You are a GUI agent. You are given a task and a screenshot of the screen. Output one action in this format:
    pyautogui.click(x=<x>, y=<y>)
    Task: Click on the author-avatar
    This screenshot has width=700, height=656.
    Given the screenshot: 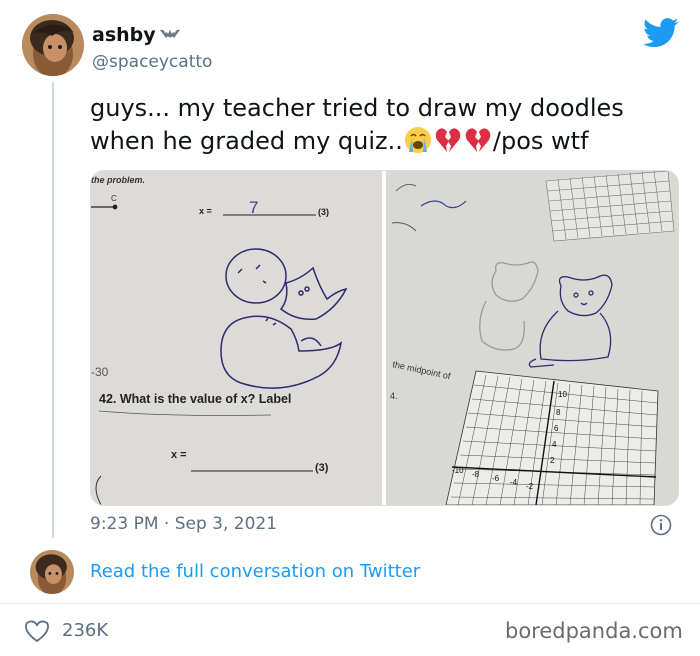 What is the action you would take?
    pyautogui.click(x=53, y=45)
    